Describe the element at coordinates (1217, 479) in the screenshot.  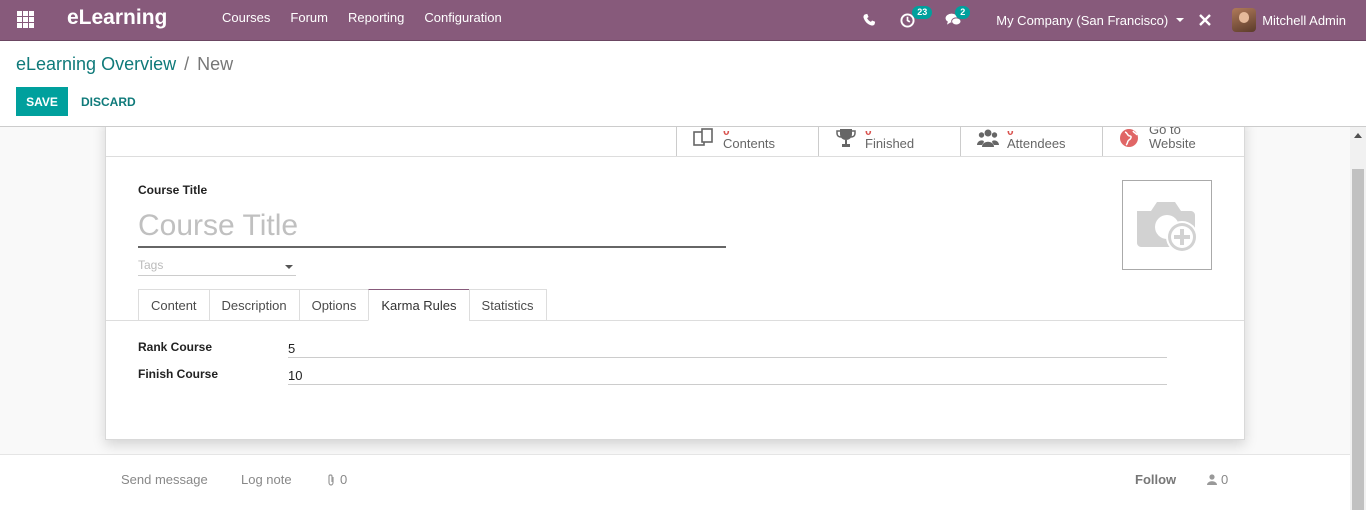
I see `followers-button: 0` at that location.